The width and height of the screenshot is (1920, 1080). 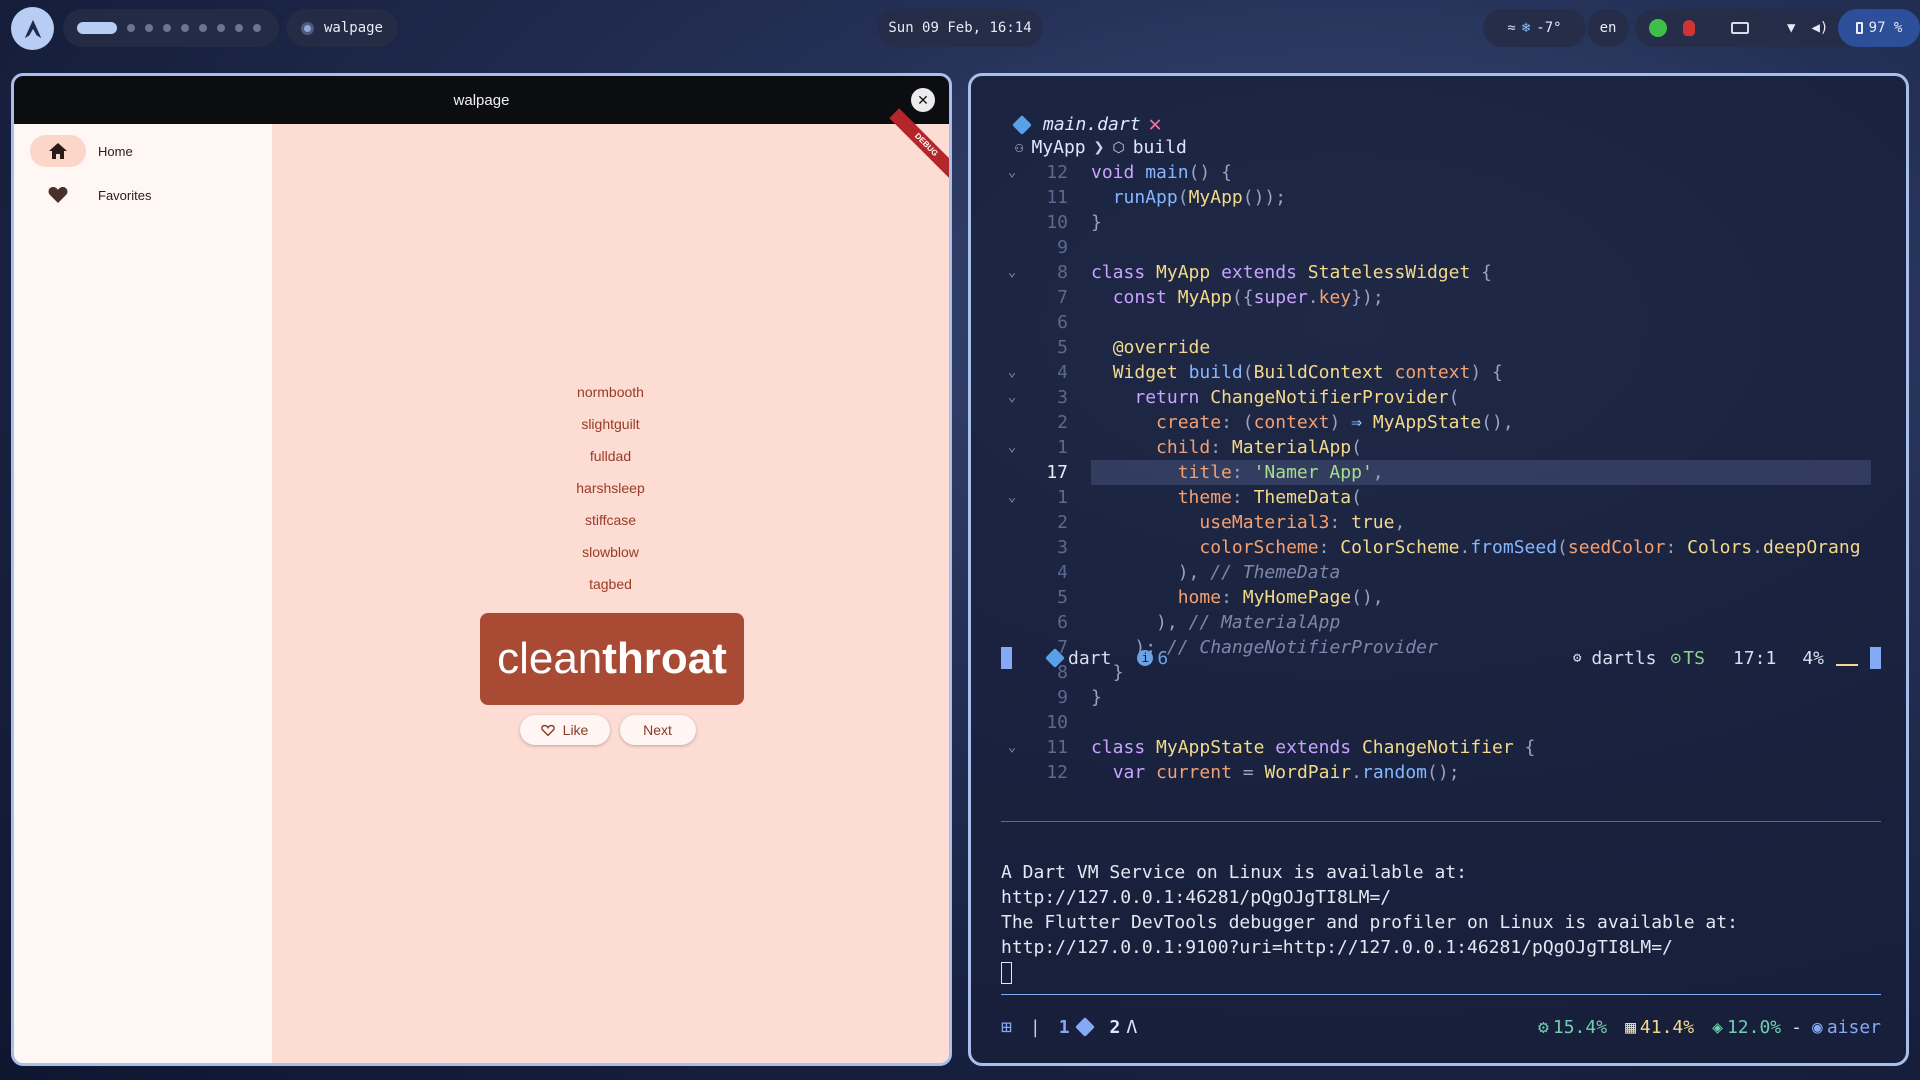 I want to click on nav-label-home: Home, so click(x=115, y=151).